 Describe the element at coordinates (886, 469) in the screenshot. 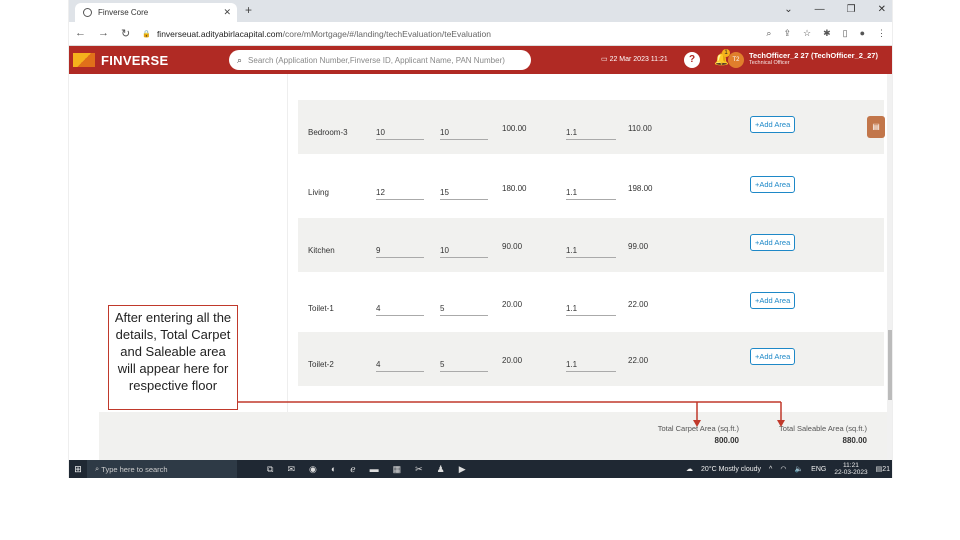

I see `notif-count: 21` at that location.